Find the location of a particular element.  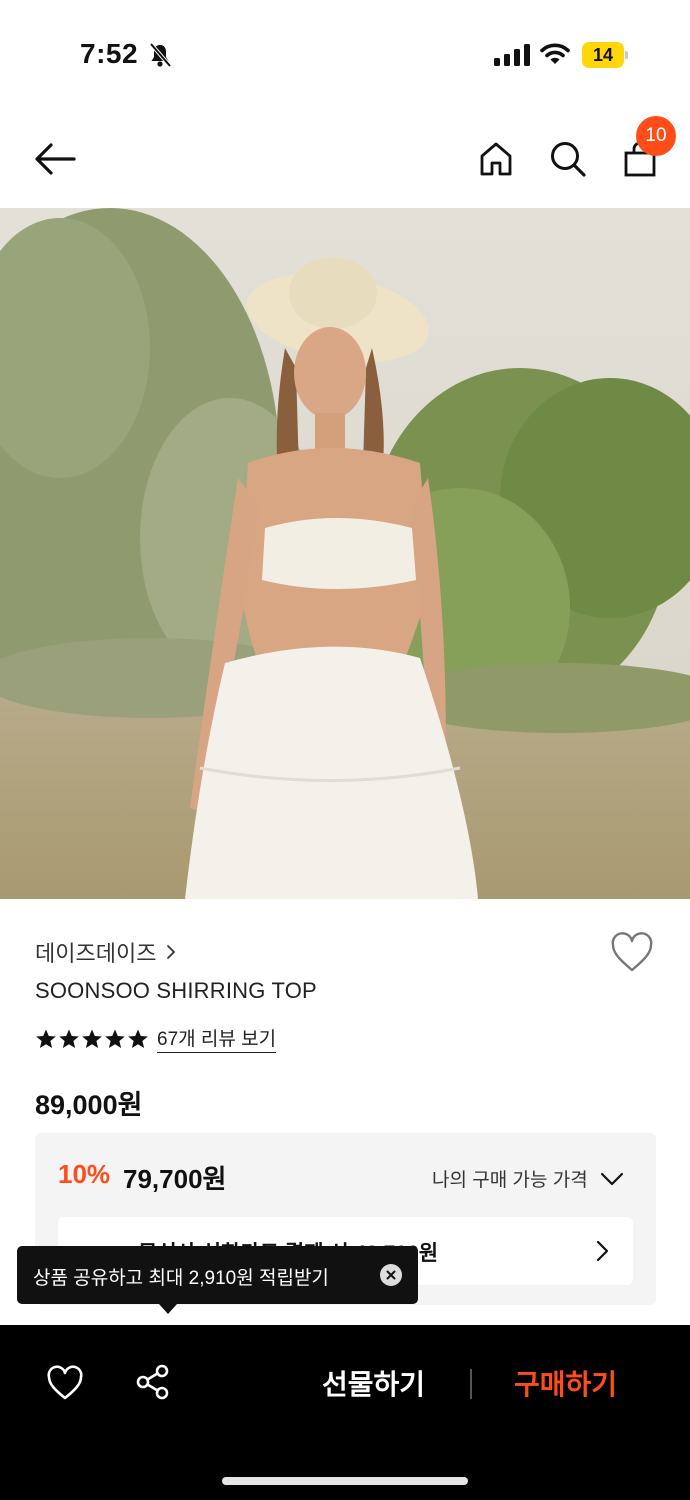

sale-price: 79,700원 is located at coordinates (175, 1179).